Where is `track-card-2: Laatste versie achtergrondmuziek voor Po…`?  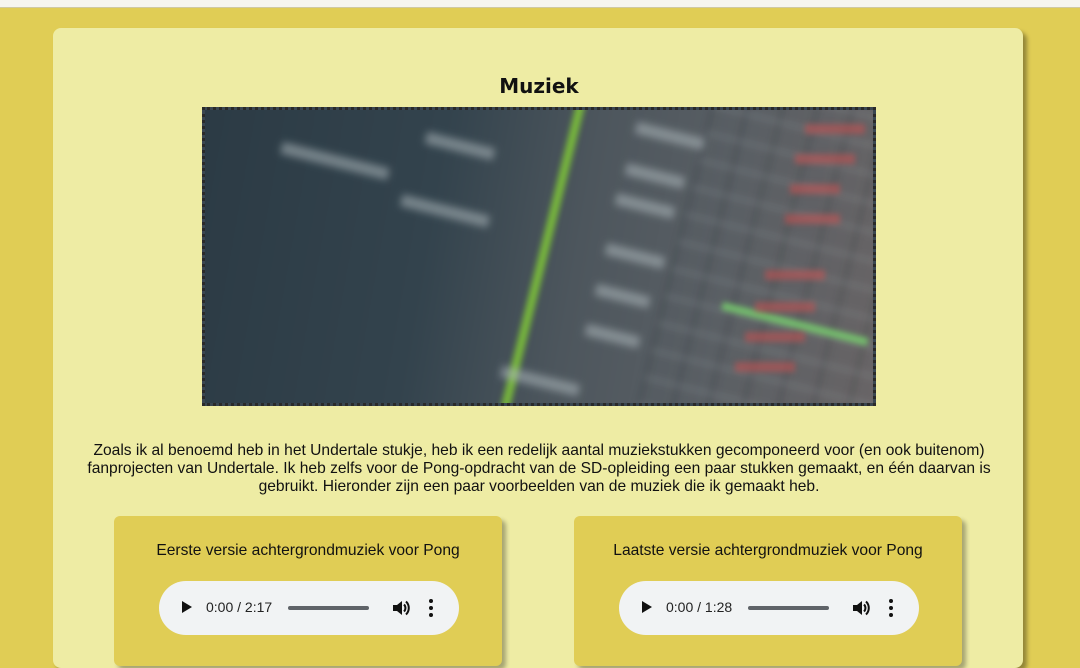
track-card-2: Laatste versie achtergrondmuziek voor Po… is located at coordinates (768, 591).